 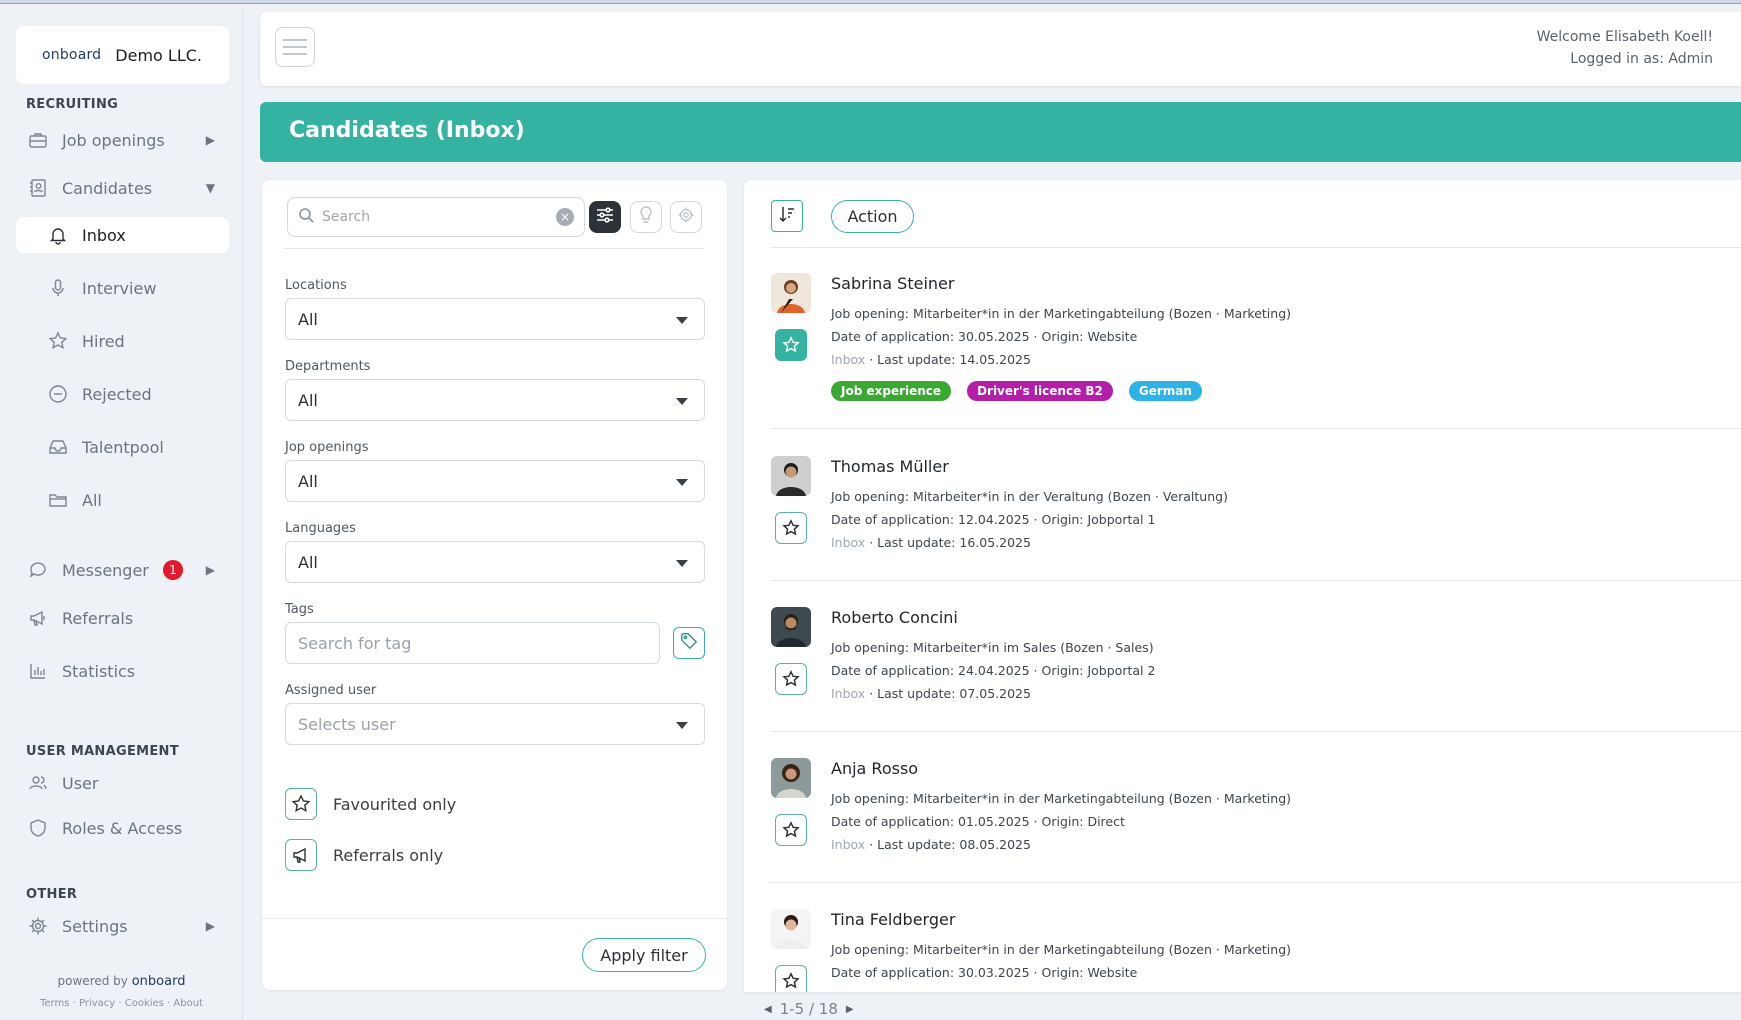 What do you see at coordinates (301, 855) in the screenshot?
I see `megaphone-icon` at bounding box center [301, 855].